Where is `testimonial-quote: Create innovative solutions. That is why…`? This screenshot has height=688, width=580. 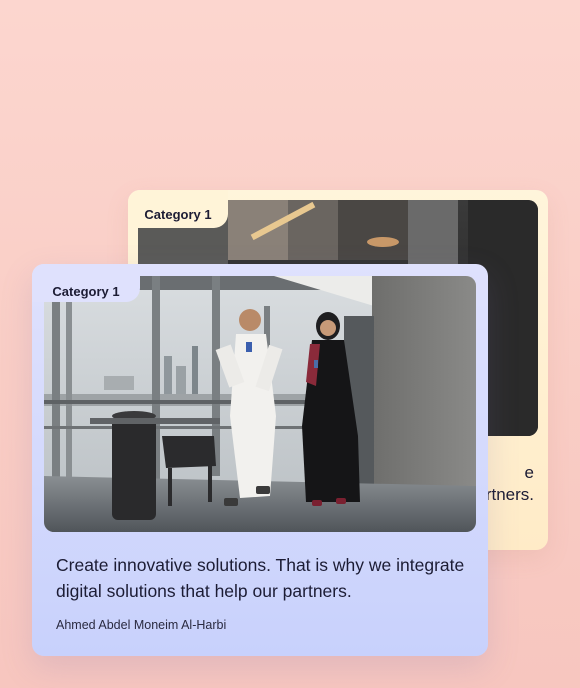 testimonial-quote: Create innovative solutions. That is why… is located at coordinates (260, 578).